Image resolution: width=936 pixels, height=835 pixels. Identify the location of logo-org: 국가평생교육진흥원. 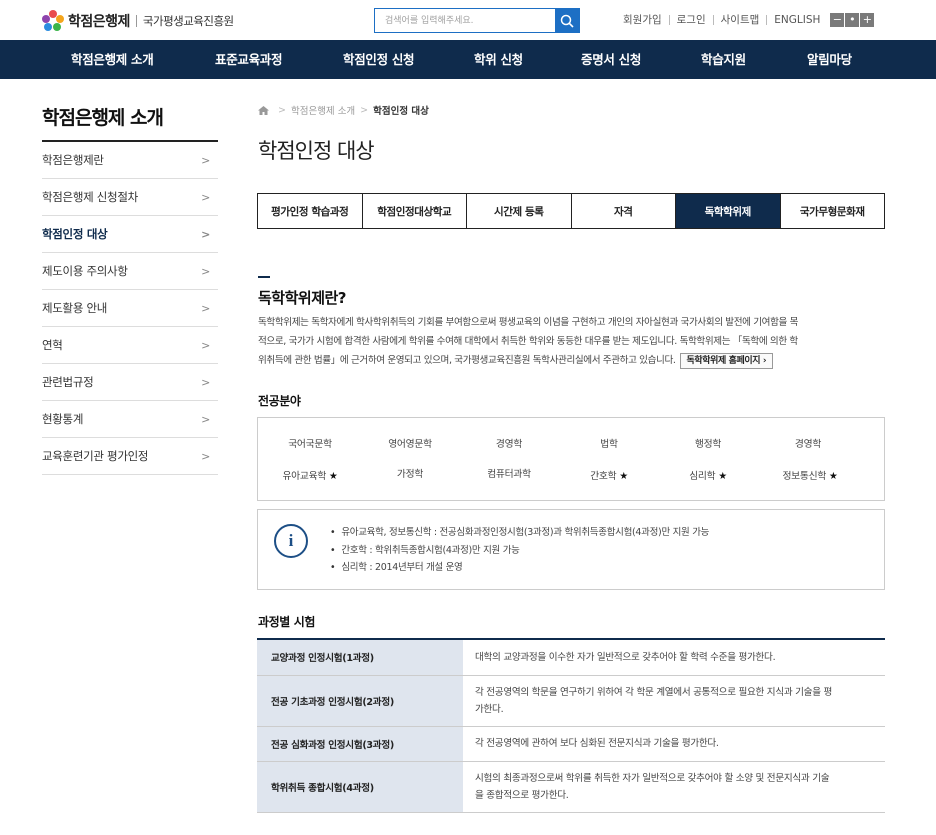
(188, 21).